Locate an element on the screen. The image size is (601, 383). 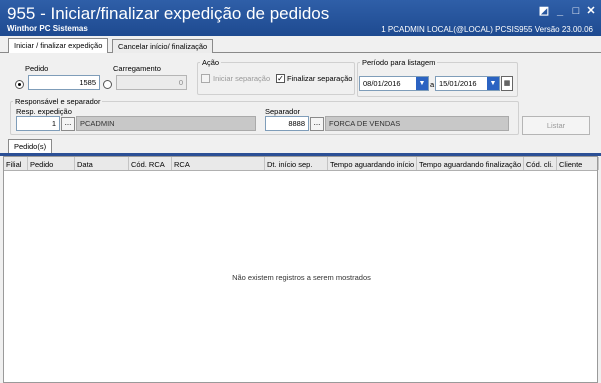
tab-iniciar-finalizar: Iniciar / finalizar expedição is located at coordinates (58, 45).